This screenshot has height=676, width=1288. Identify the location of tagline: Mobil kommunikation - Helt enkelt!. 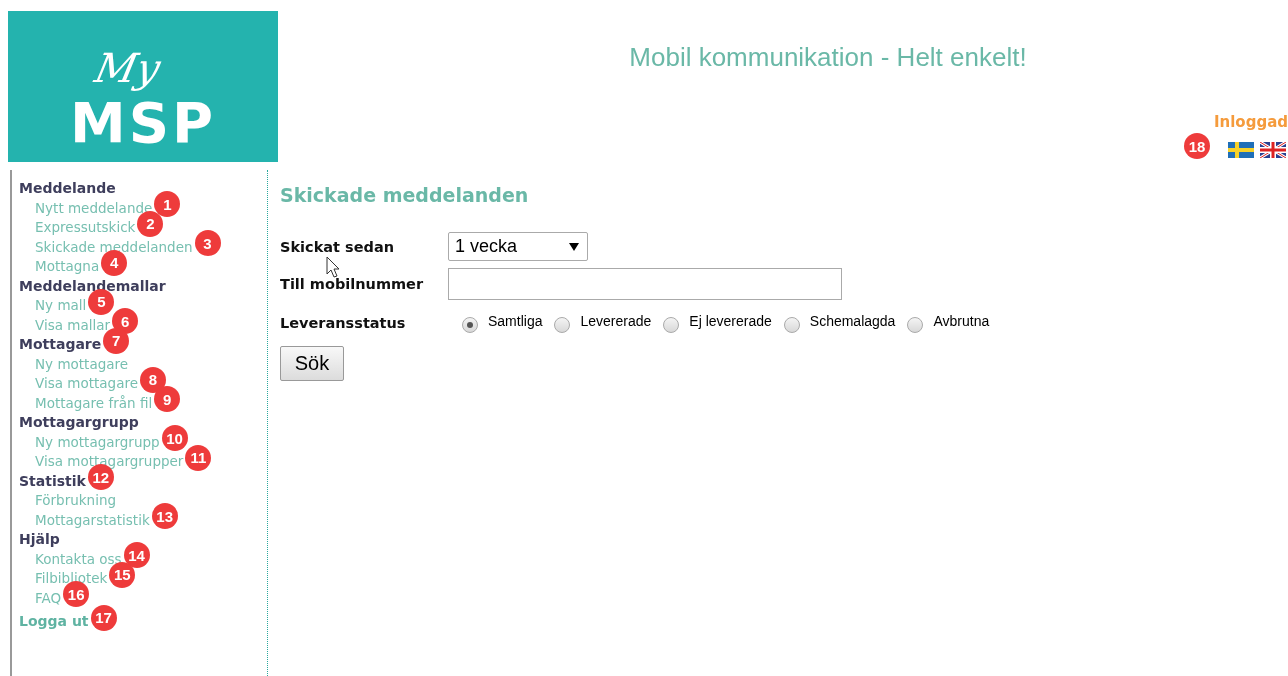
(828, 58).